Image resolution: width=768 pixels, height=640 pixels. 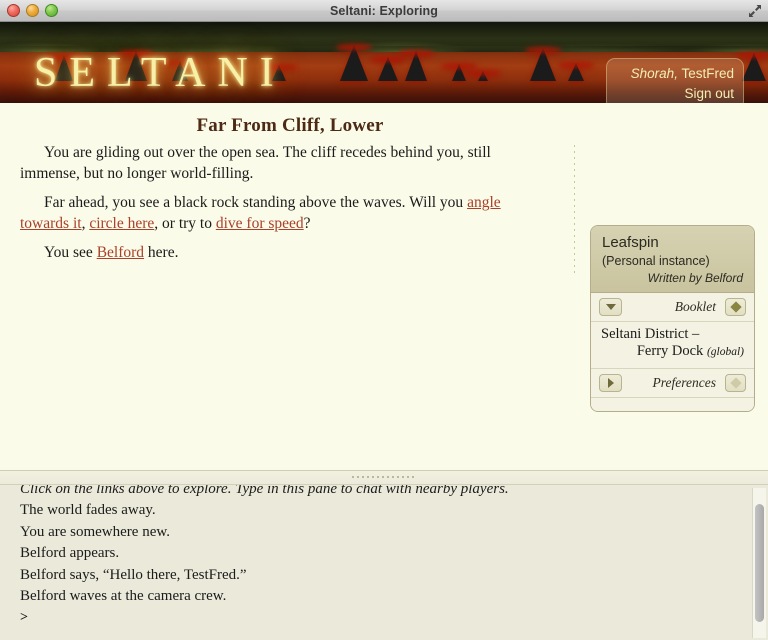 I want to click on preferences-action-button, so click(x=735, y=382).